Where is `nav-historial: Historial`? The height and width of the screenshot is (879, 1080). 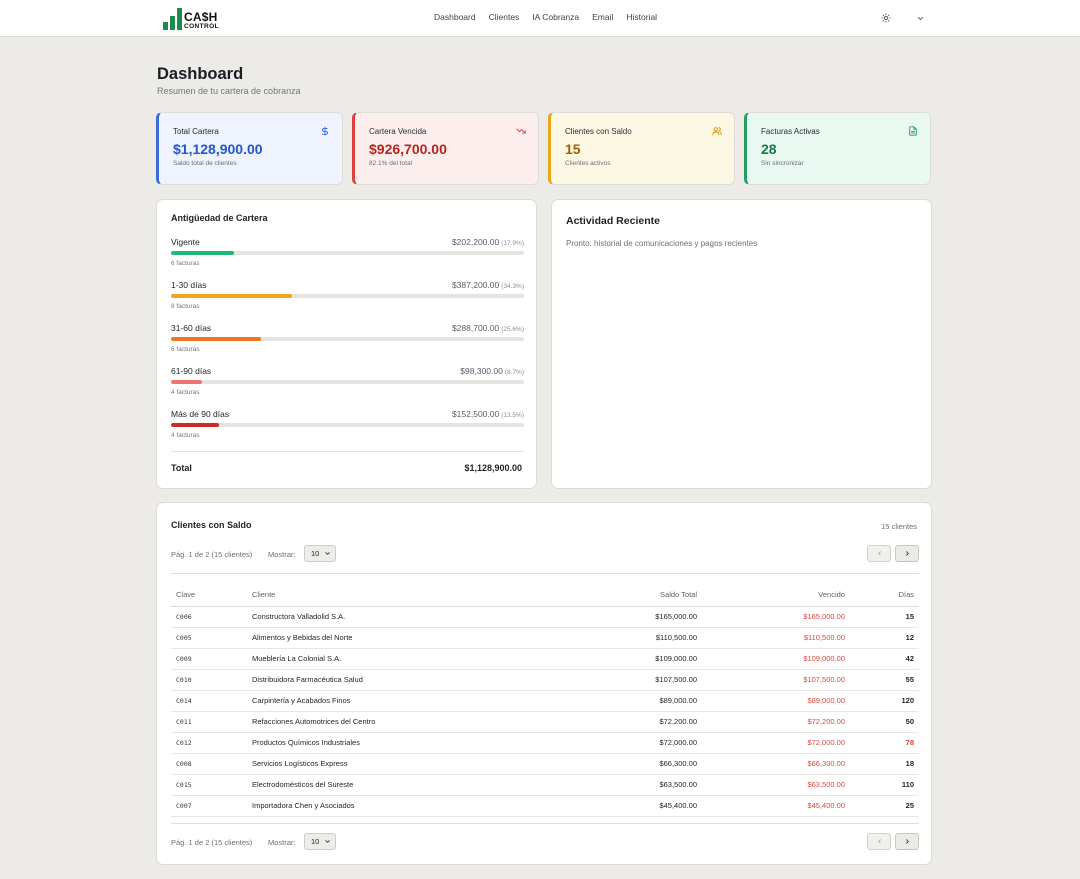
nav-historial: Historial is located at coordinates (641, 17).